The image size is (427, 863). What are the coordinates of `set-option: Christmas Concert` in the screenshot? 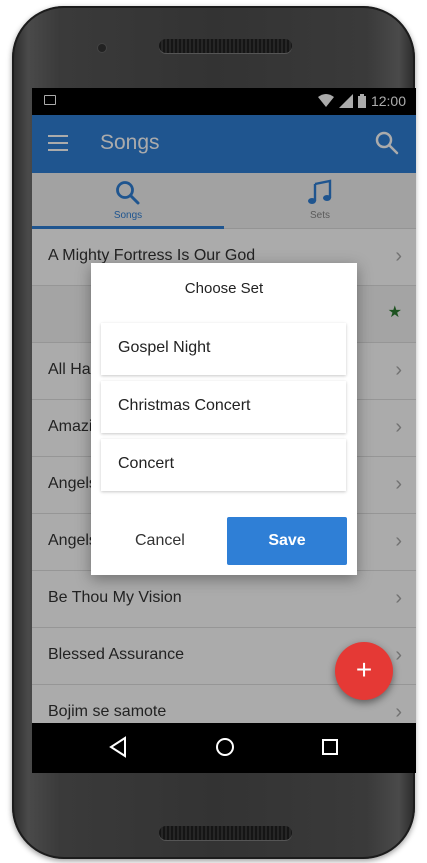 It's located at (223, 407).